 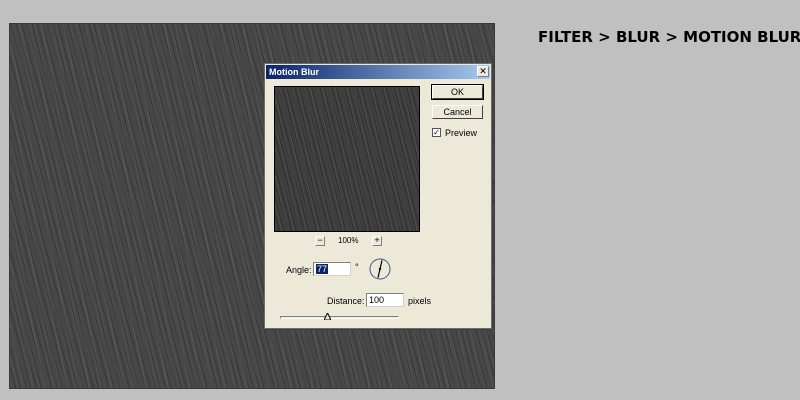 I want to click on minus-icon: −, so click(x=320, y=240).